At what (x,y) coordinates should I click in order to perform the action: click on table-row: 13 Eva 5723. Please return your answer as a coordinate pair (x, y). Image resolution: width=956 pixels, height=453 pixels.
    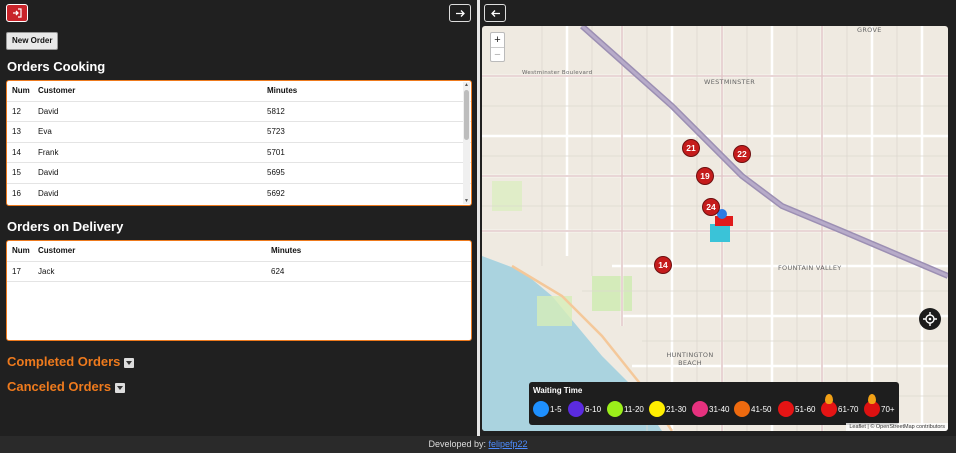
    Looking at the image, I should click on (239, 131).